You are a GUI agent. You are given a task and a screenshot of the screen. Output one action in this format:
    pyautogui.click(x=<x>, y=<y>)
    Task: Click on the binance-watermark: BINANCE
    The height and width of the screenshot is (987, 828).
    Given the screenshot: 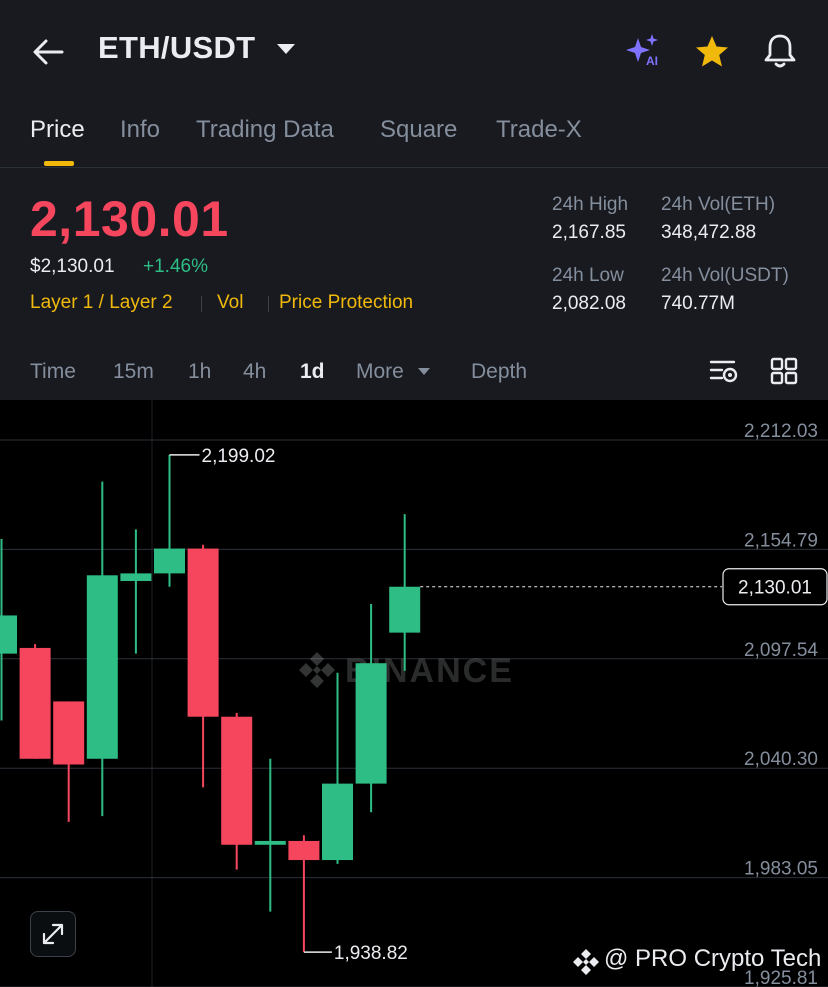 What is the action you would take?
    pyautogui.click(x=405, y=671)
    